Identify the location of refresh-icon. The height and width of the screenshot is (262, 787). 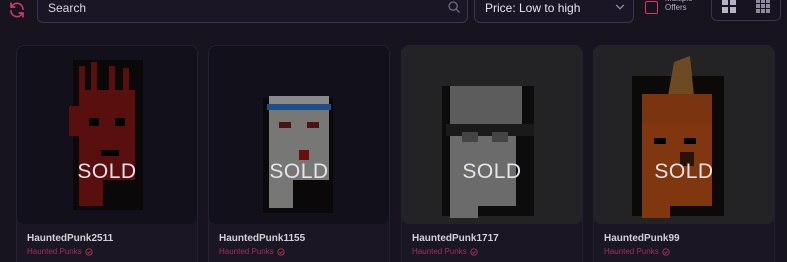
(17, 10).